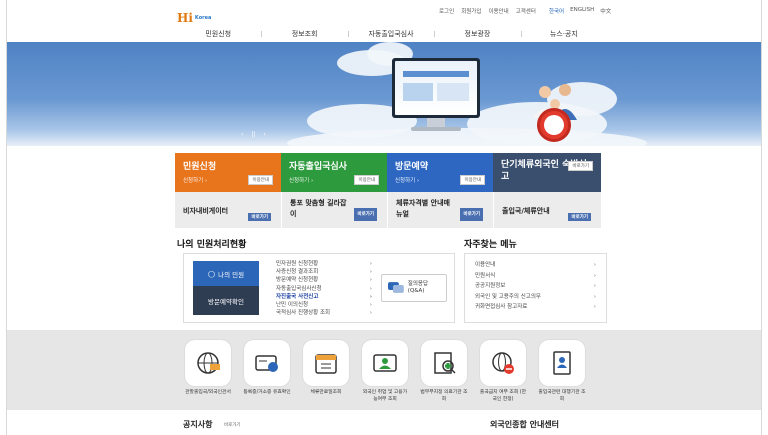 The height and width of the screenshot is (435, 768). What do you see at coordinates (535, 265) in the screenshot?
I see `freq-link: 이용안내` at bounding box center [535, 265].